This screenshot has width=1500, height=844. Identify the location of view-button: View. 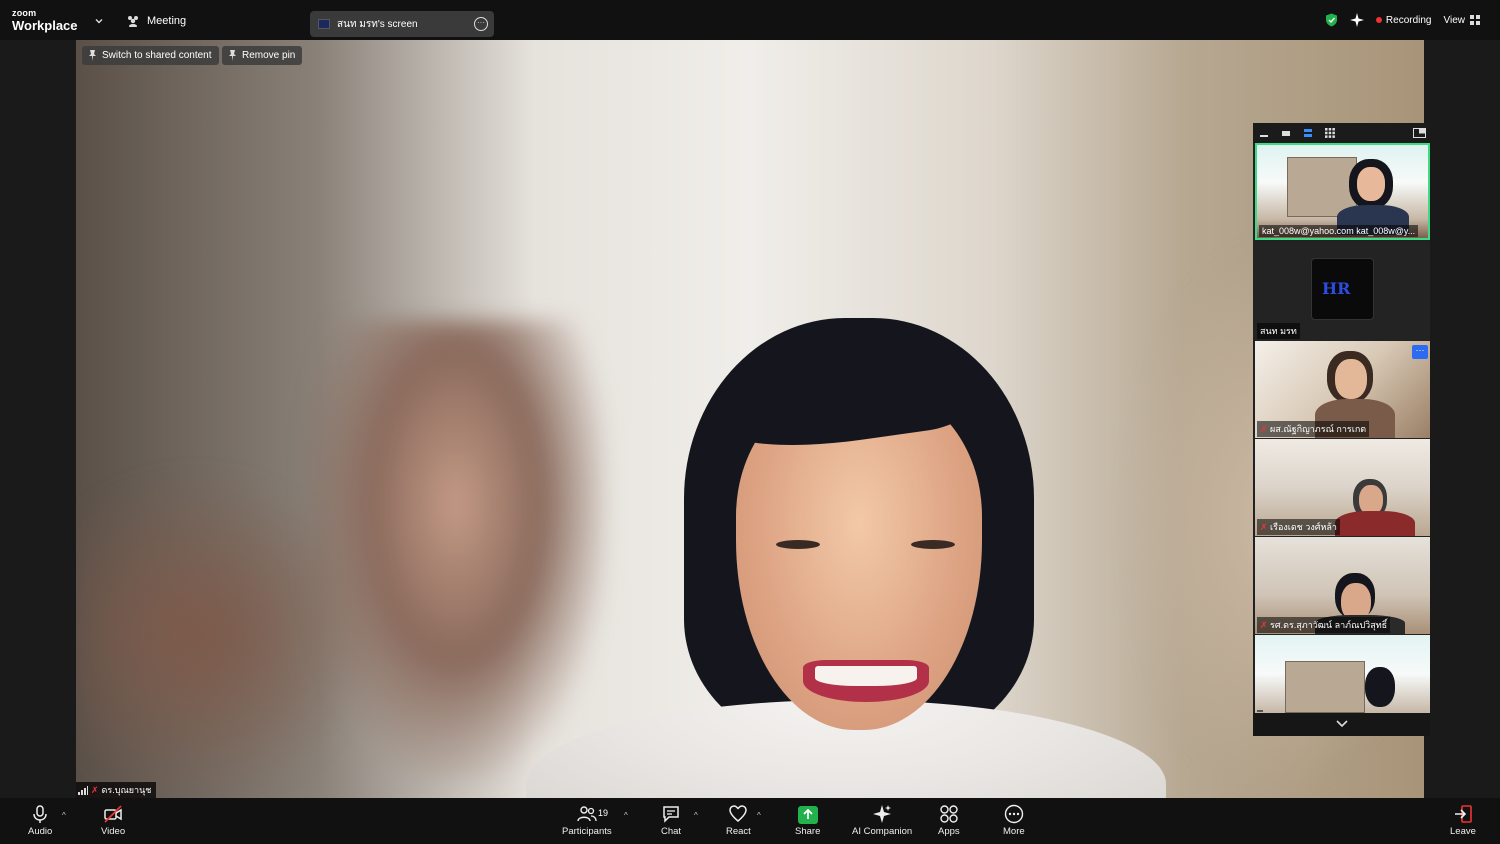
(1461, 20).